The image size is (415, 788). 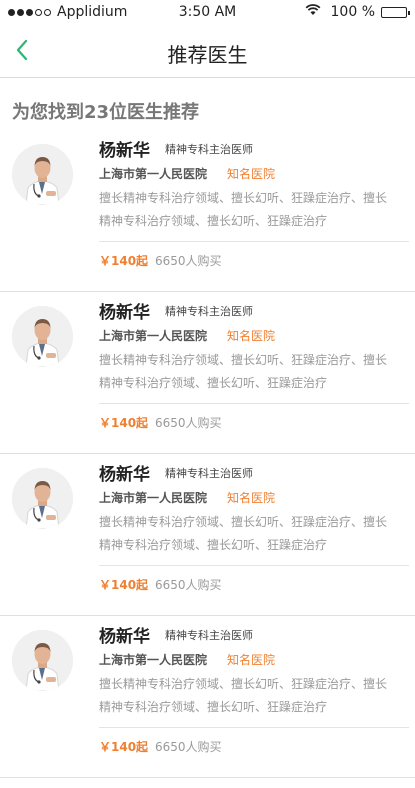 I want to click on status-bar: Applidium 3:50 AM 100 %, so click(x=207, y=13).